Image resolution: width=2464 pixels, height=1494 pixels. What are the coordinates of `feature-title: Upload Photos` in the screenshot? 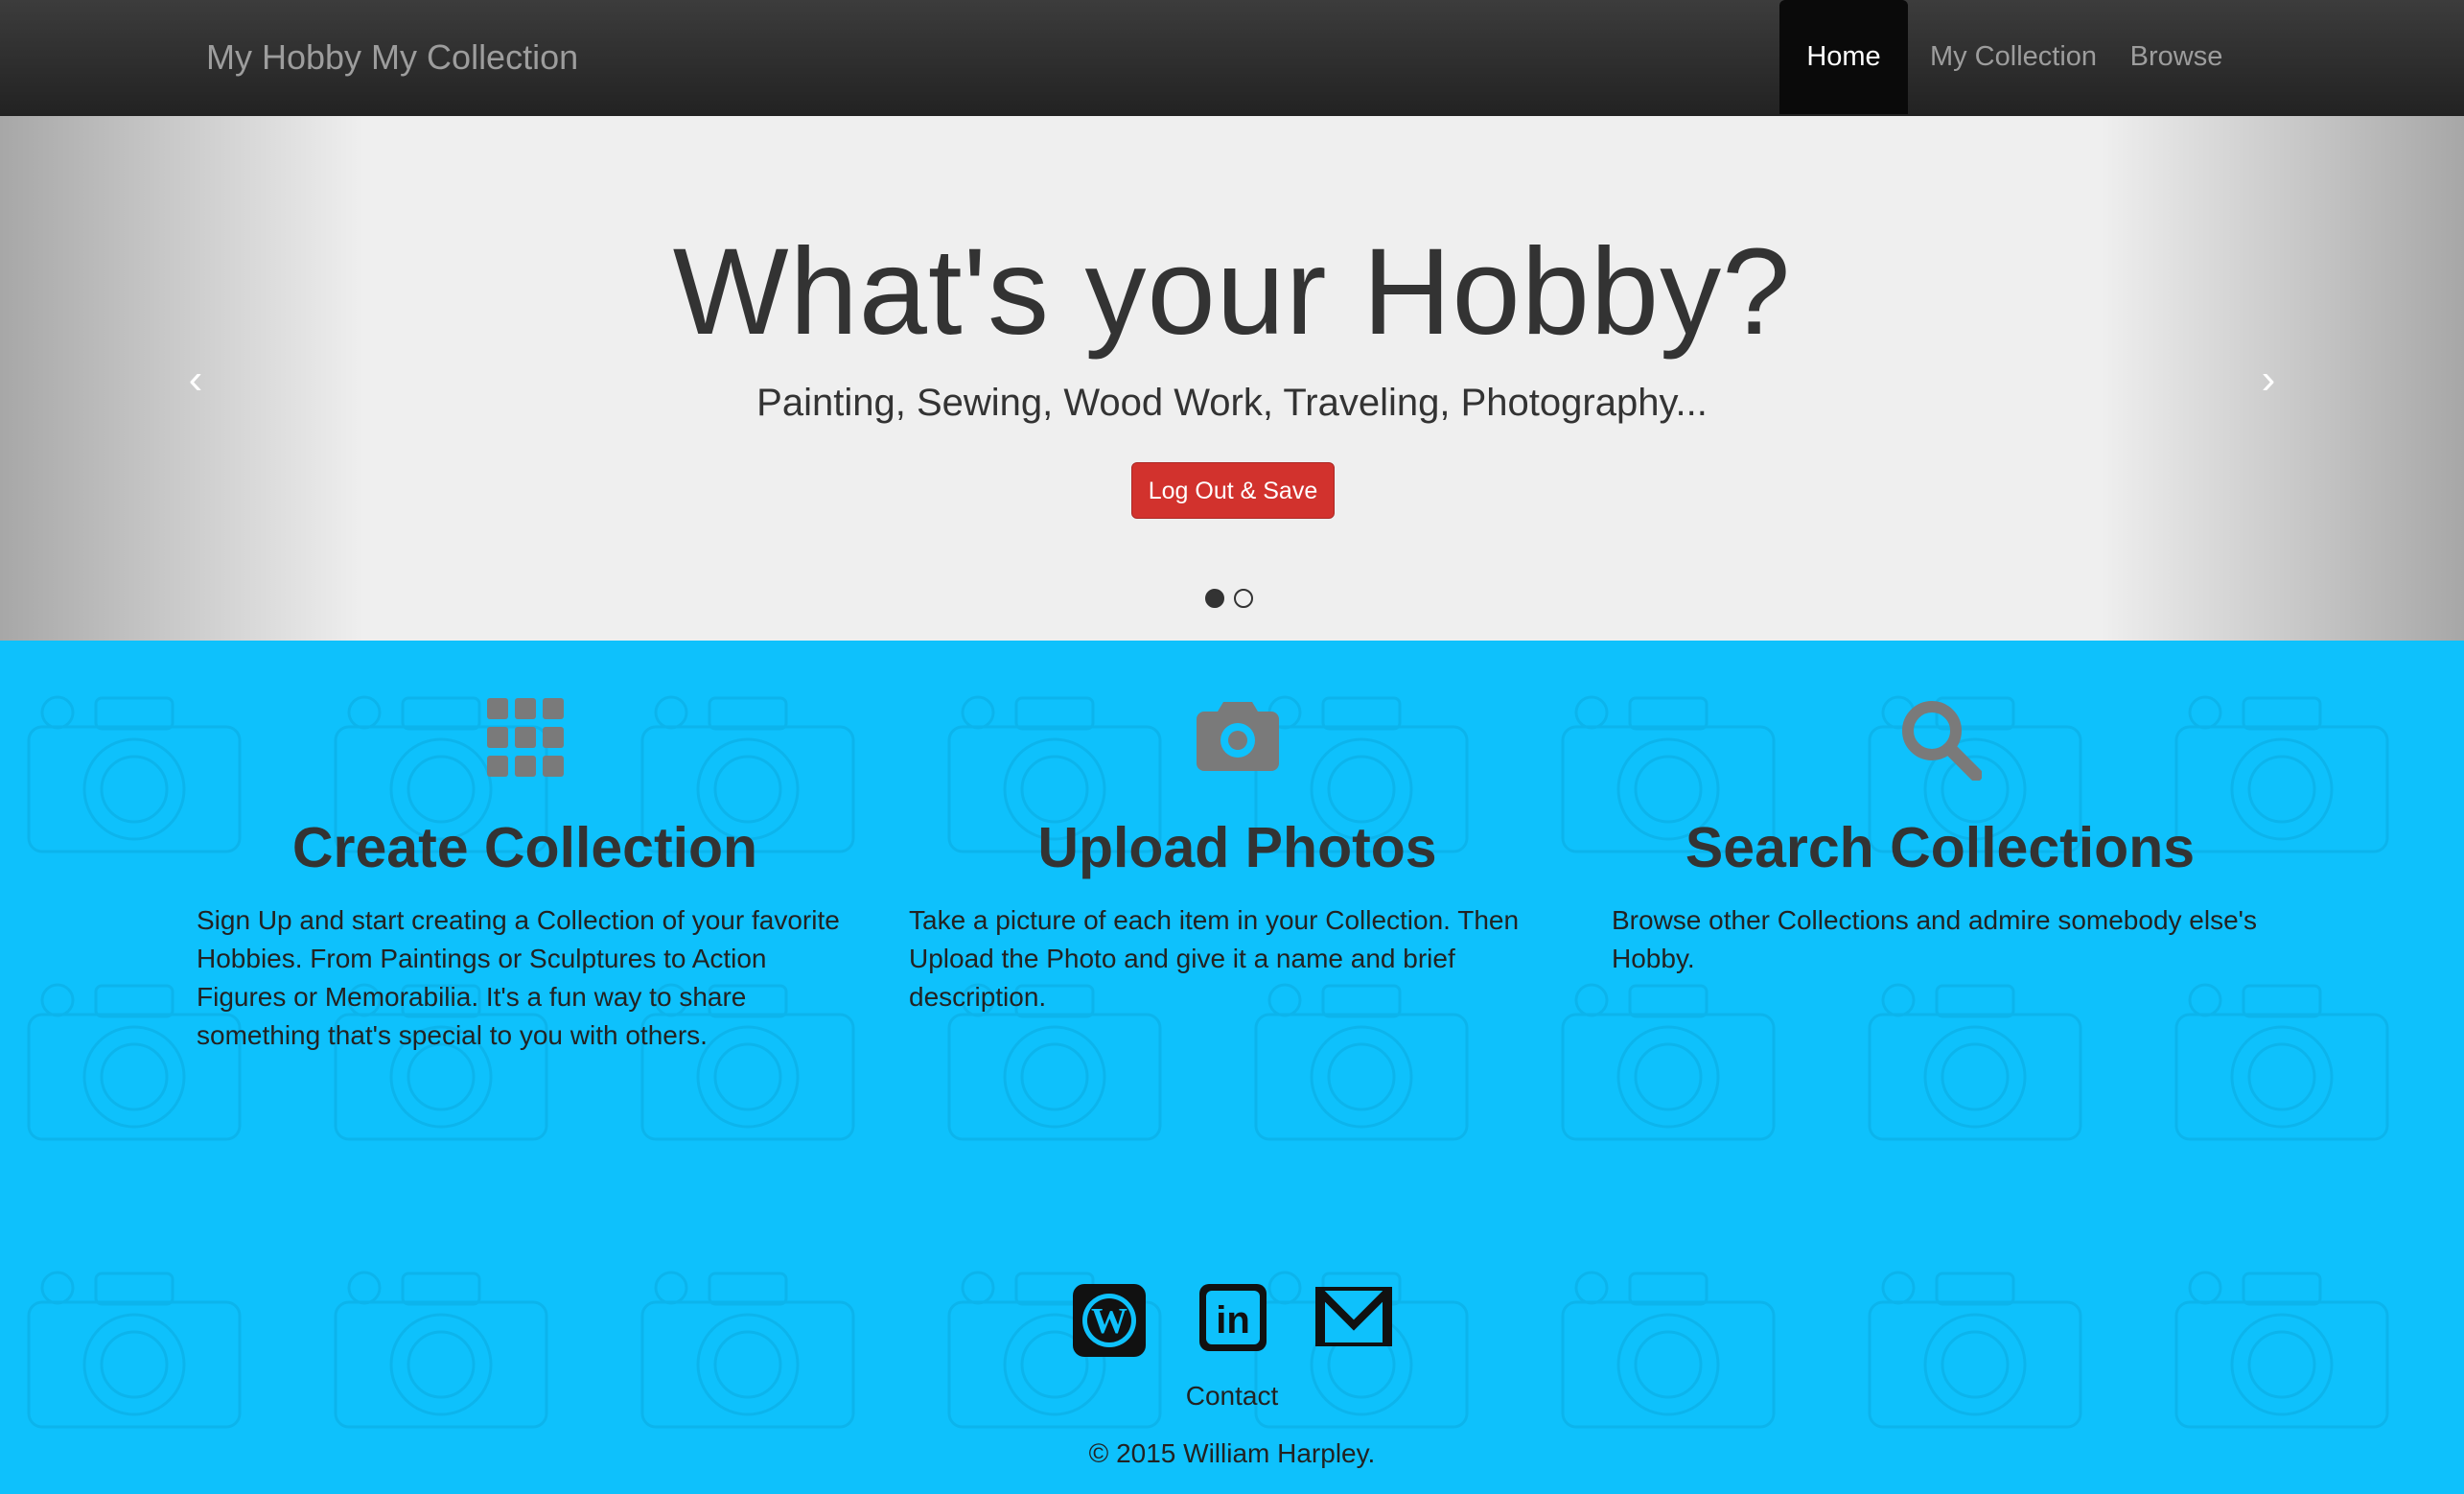 It's located at (1237, 847).